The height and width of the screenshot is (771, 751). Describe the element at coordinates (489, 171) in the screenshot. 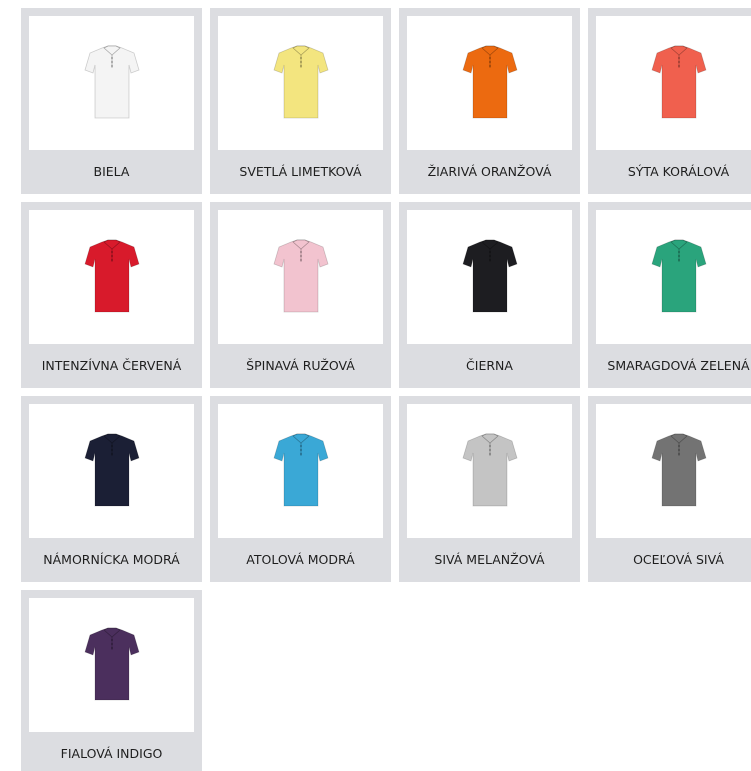

I see `color-name-label: ŽIARIVÁ ORANŽOVÁ` at that location.